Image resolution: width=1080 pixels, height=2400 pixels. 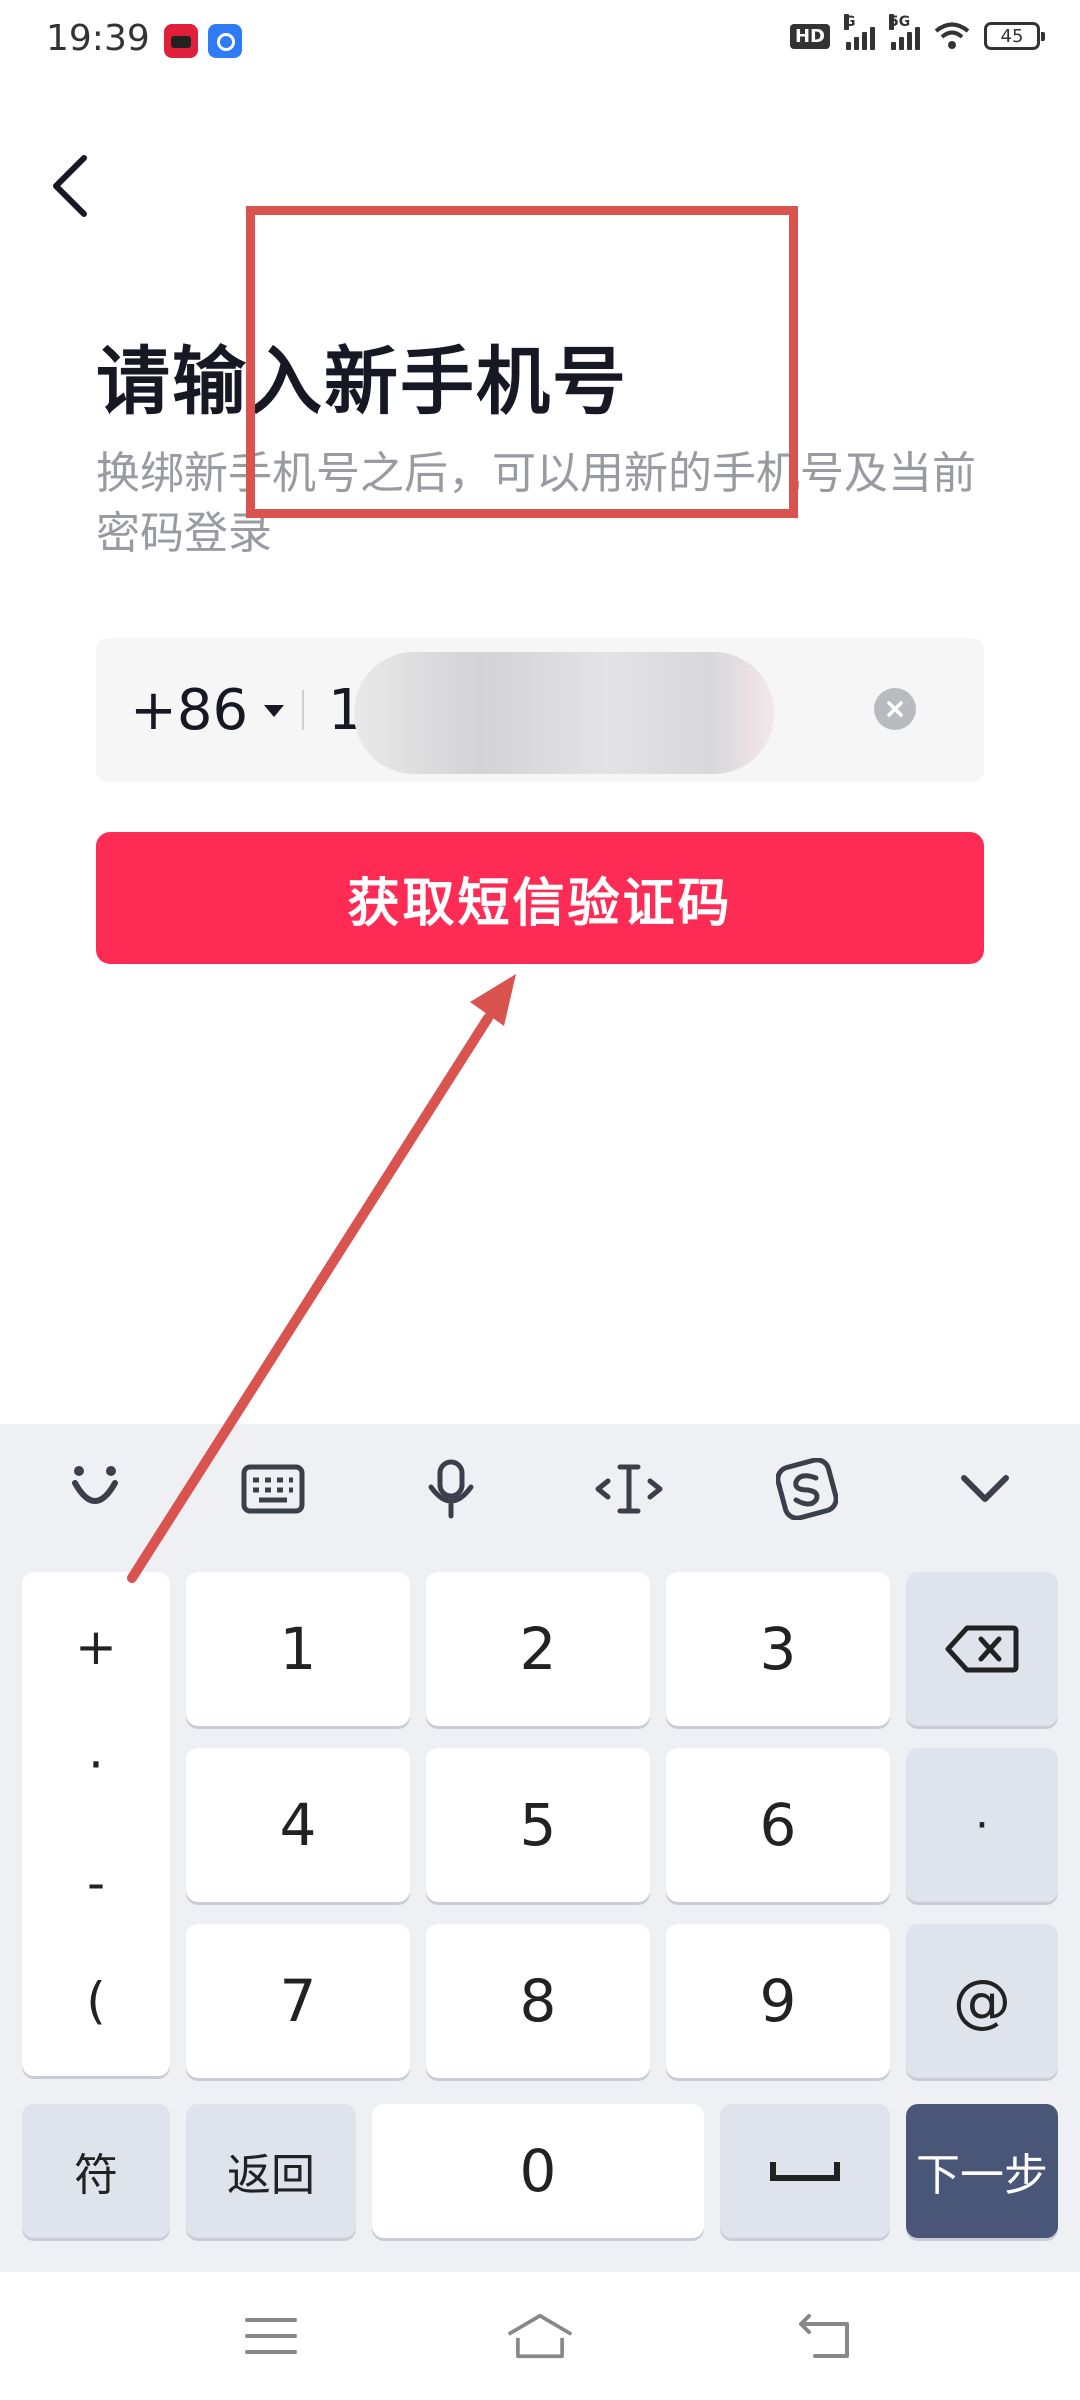 I want to click on battery-level: 45, so click(x=1012, y=36).